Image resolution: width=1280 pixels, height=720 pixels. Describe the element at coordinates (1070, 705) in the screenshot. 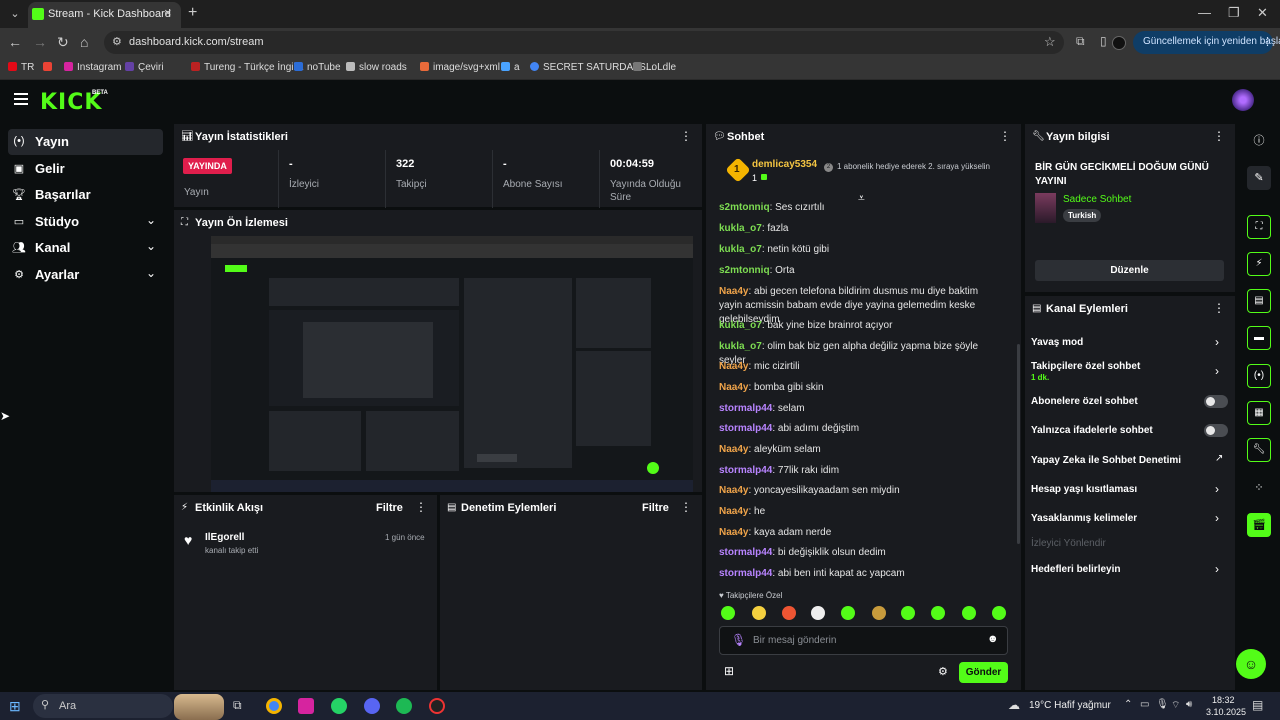

I see `weather-text: 19°C Hafif yağmur` at that location.